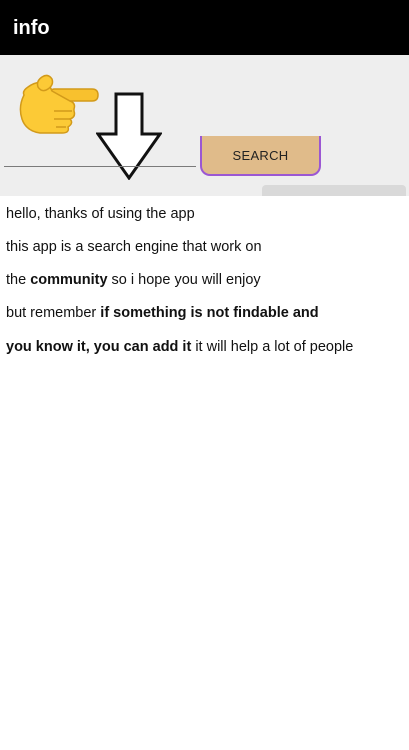 The image size is (409, 750). What do you see at coordinates (204, 27) in the screenshot?
I see `app-bar: info` at bounding box center [204, 27].